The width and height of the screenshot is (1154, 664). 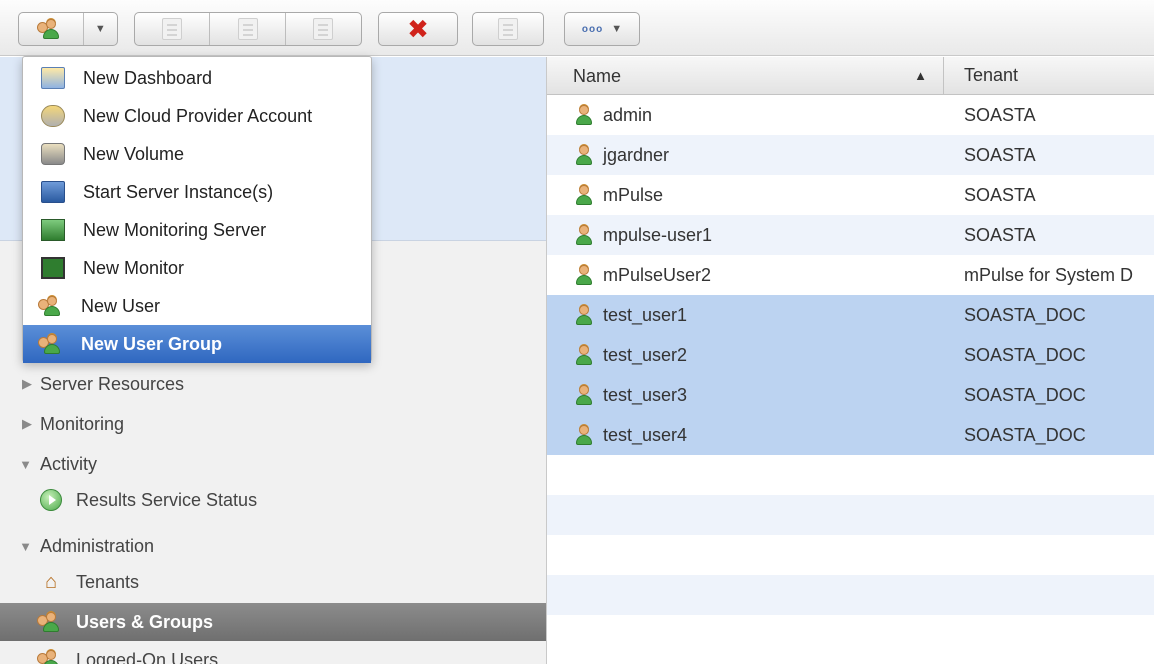 I want to click on cell-name: admin, so click(x=745, y=115).